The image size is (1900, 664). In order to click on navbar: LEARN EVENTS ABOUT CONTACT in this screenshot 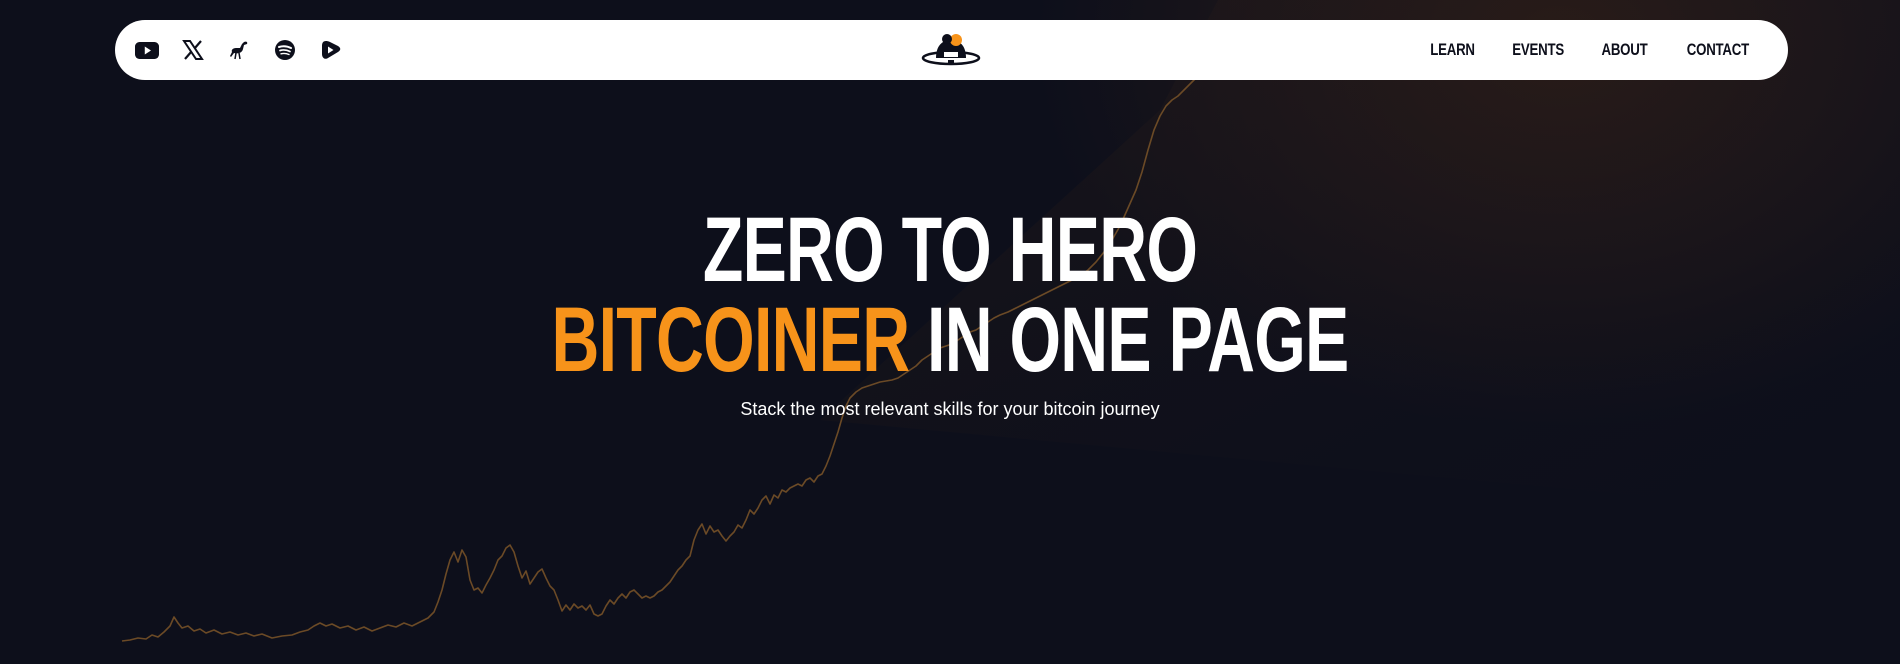, I will do `click(951, 50)`.